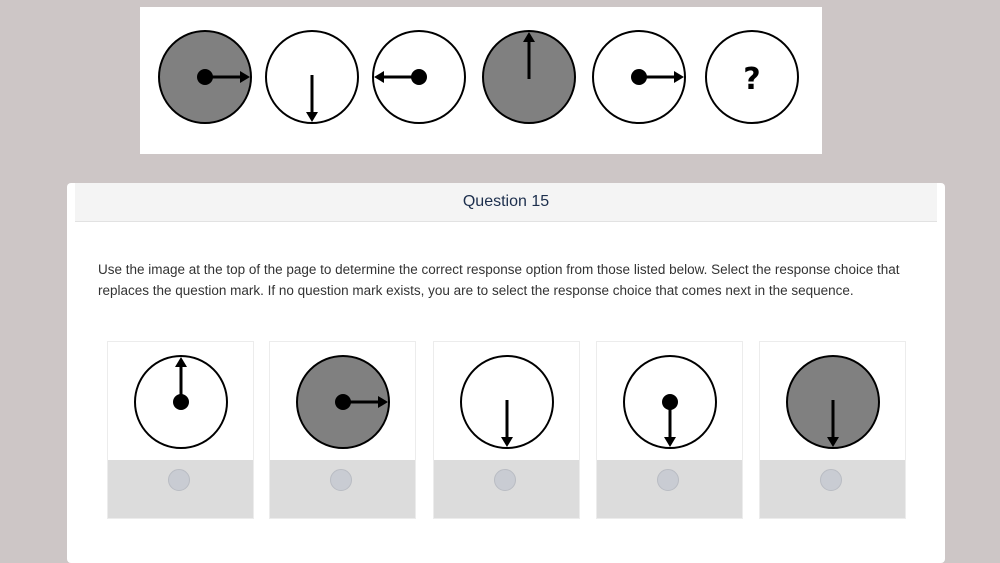  I want to click on question-header: Question 15, so click(506, 202).